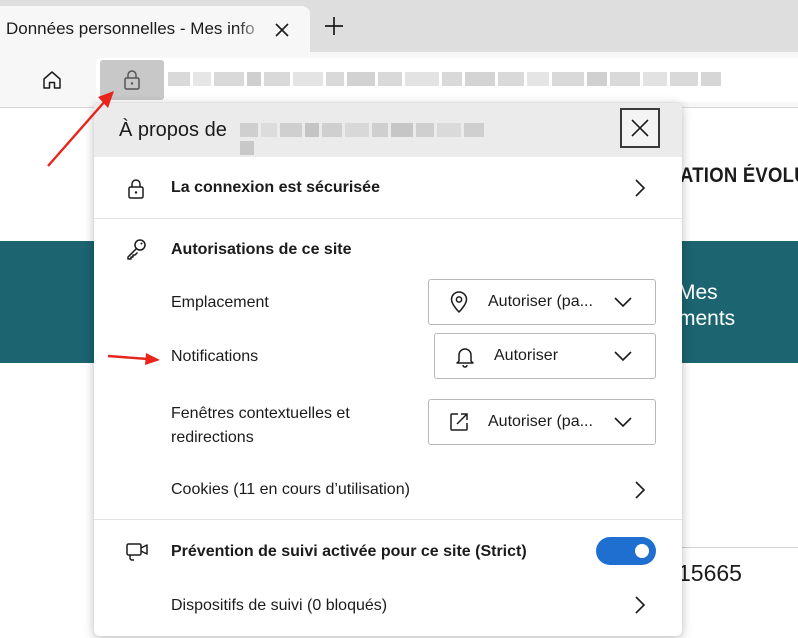 The height and width of the screenshot is (638, 798). I want to click on notifications-permission-select: Autoriser, so click(545, 356).